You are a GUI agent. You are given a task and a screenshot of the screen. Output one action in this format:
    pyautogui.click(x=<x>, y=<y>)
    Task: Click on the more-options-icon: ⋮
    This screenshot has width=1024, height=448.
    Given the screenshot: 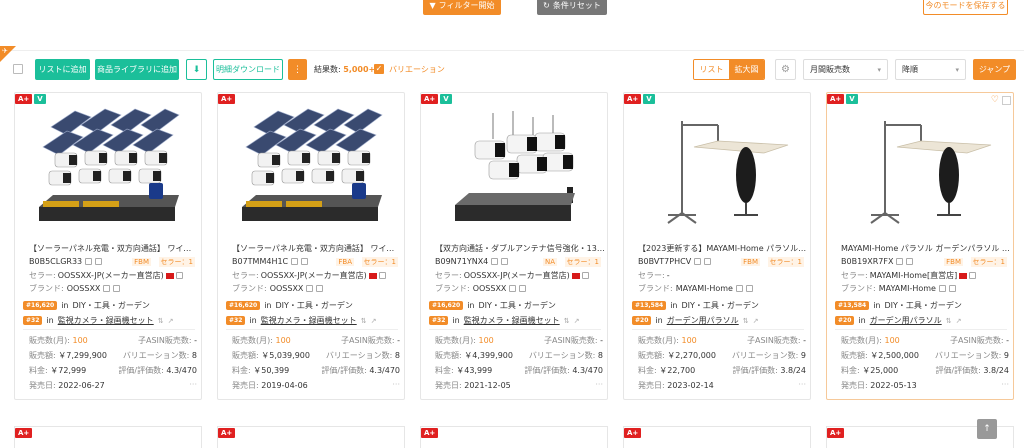 What is the action you would take?
    pyautogui.click(x=297, y=69)
    